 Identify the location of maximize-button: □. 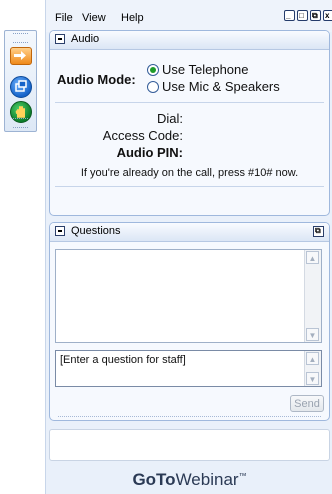
(302, 15).